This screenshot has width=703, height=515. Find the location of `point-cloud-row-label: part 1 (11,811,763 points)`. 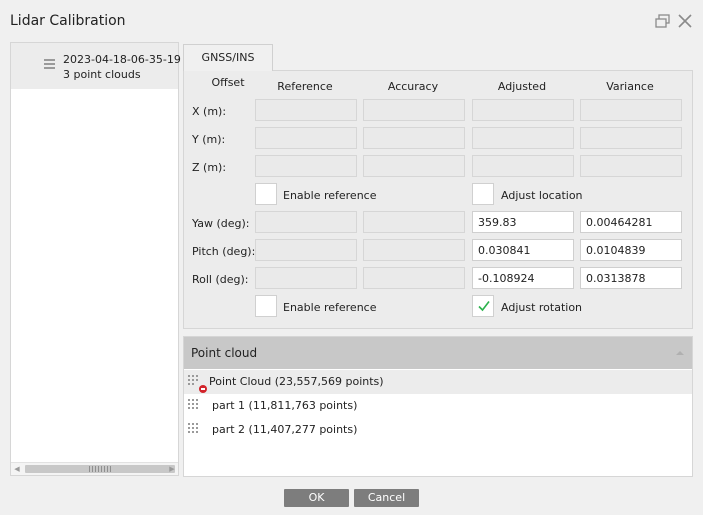

point-cloud-row-label: part 1 (11,811,763 points) is located at coordinates (285, 405).